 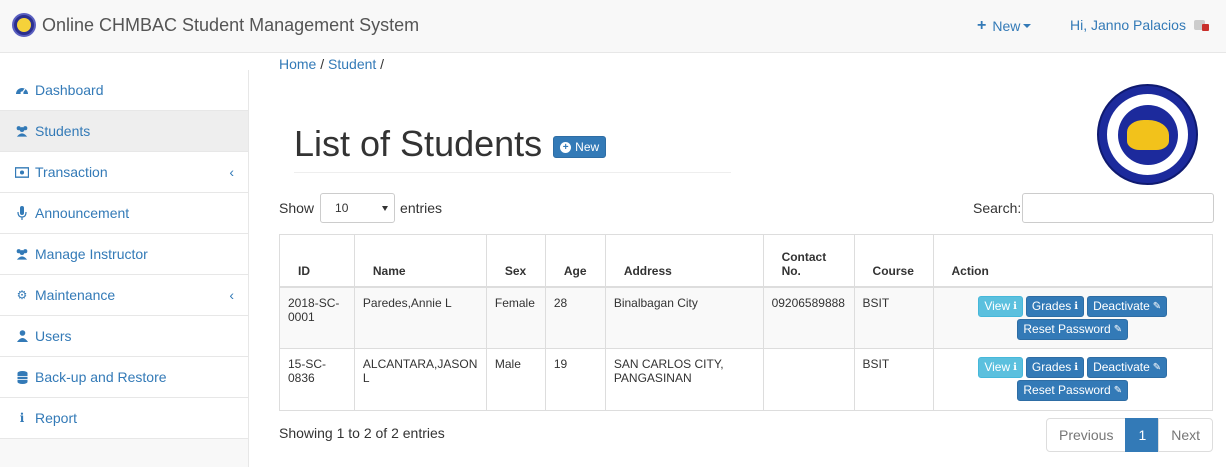 I want to click on deactivate-label: Deactivate, so click(x=1121, y=367).